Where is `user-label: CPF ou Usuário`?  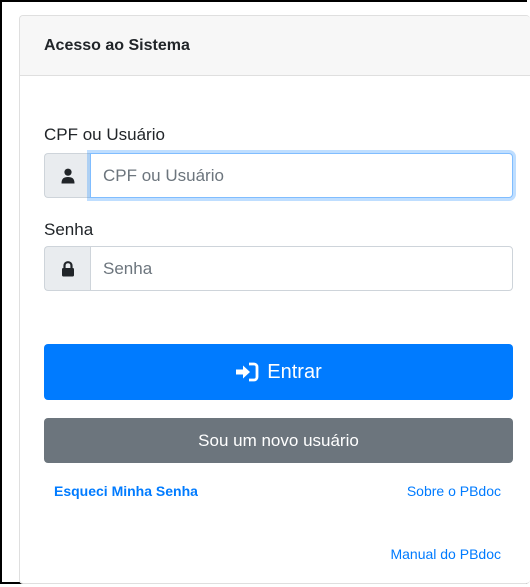
user-label: CPF ou Usuário is located at coordinates (104, 134).